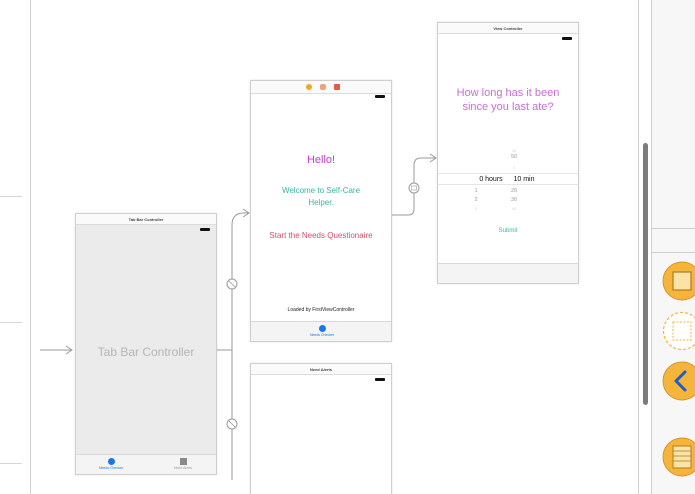 Image resolution: width=695 pixels, height=494 pixels. I want to click on grey-square-icon, so click(183, 461).